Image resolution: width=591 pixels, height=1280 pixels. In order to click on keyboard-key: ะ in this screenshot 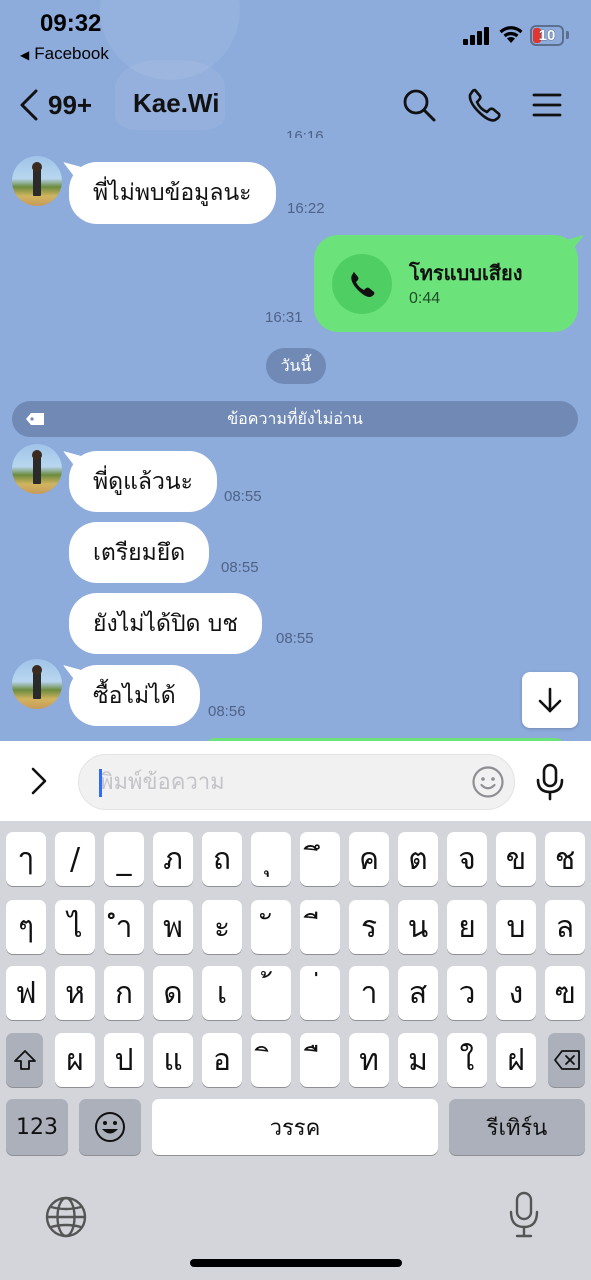, I will do `click(222, 927)`.